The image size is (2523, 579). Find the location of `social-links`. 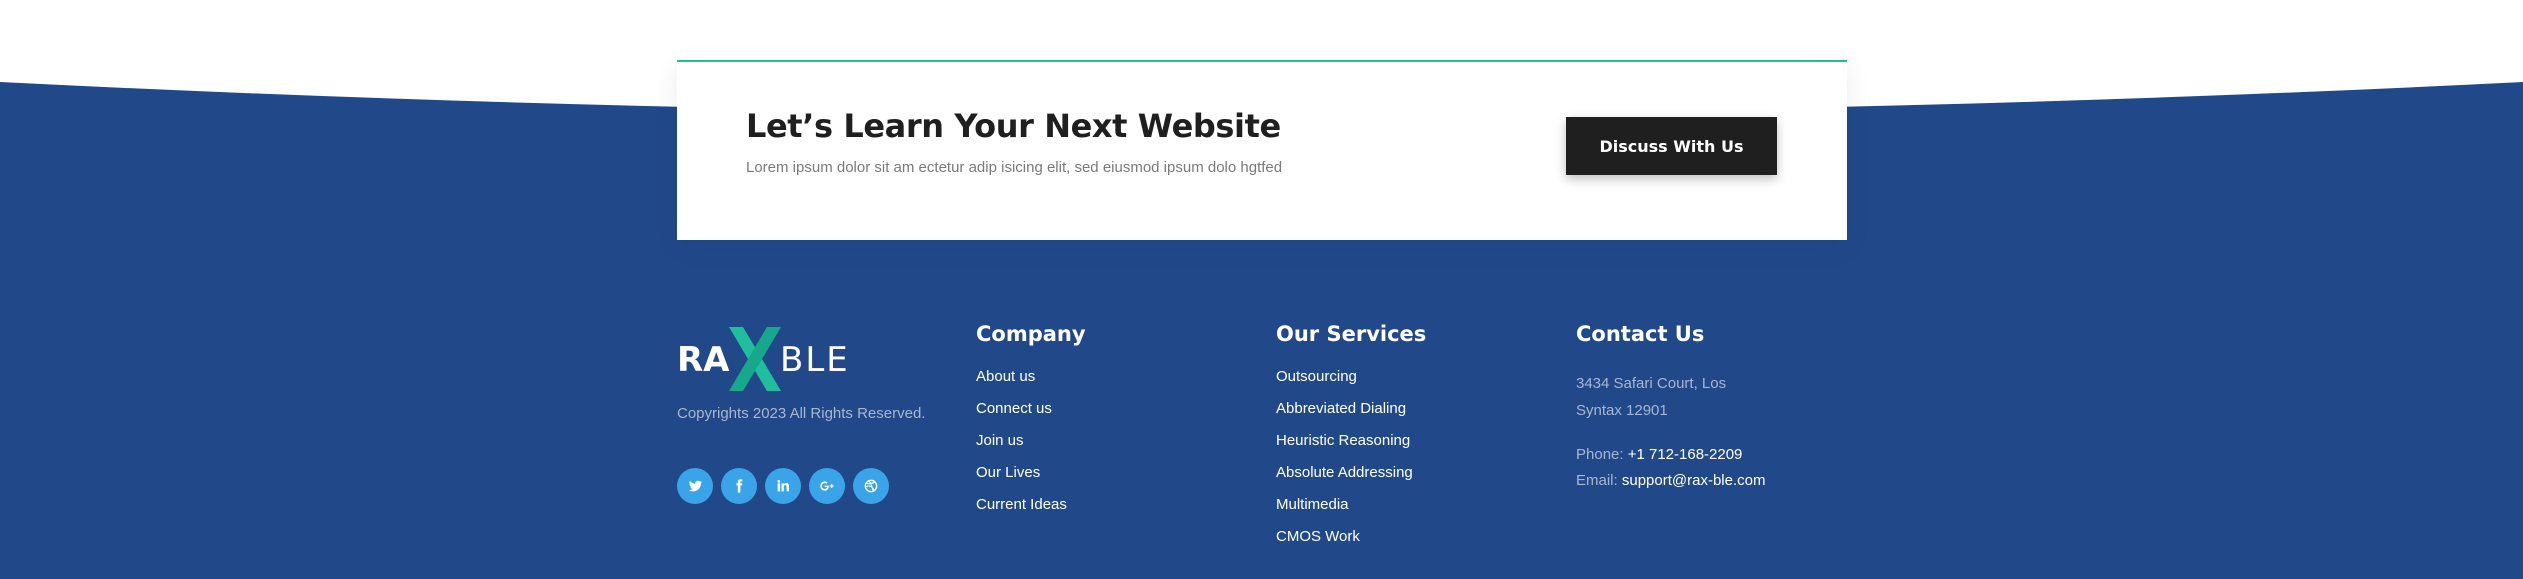

social-links is located at coordinates (783, 486).